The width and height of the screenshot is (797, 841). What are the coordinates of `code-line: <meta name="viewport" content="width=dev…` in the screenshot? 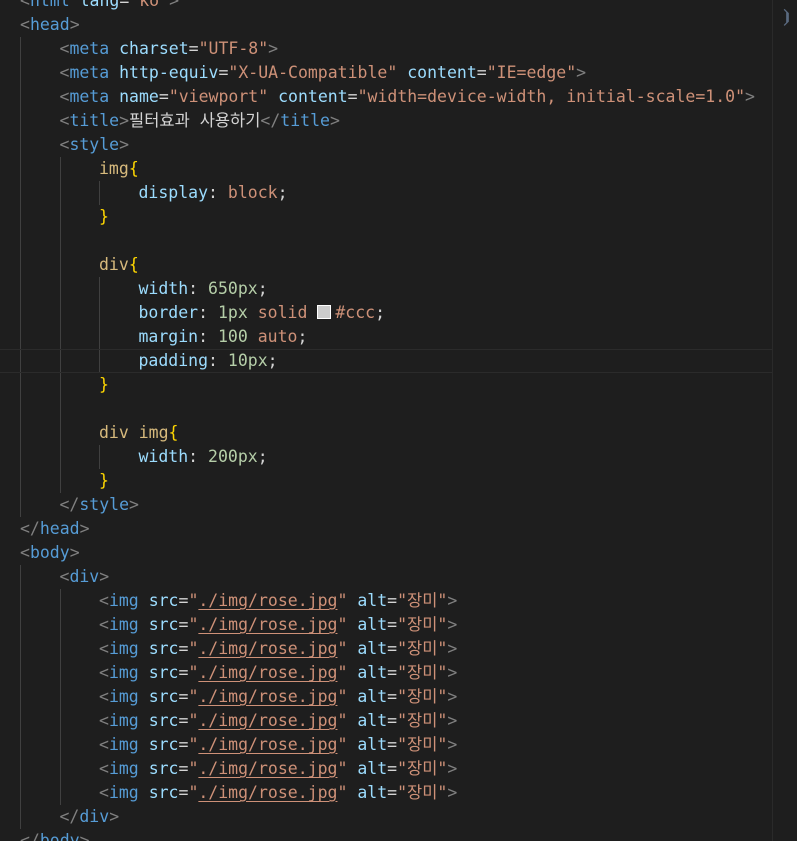 It's located at (396, 97).